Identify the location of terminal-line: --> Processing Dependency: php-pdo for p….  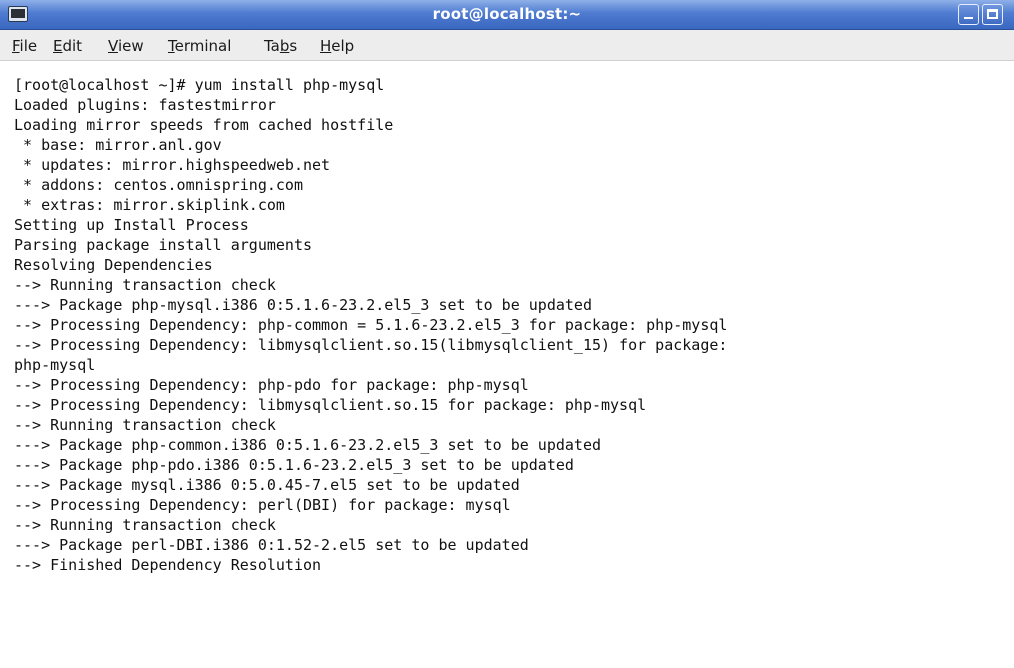
(271, 385).